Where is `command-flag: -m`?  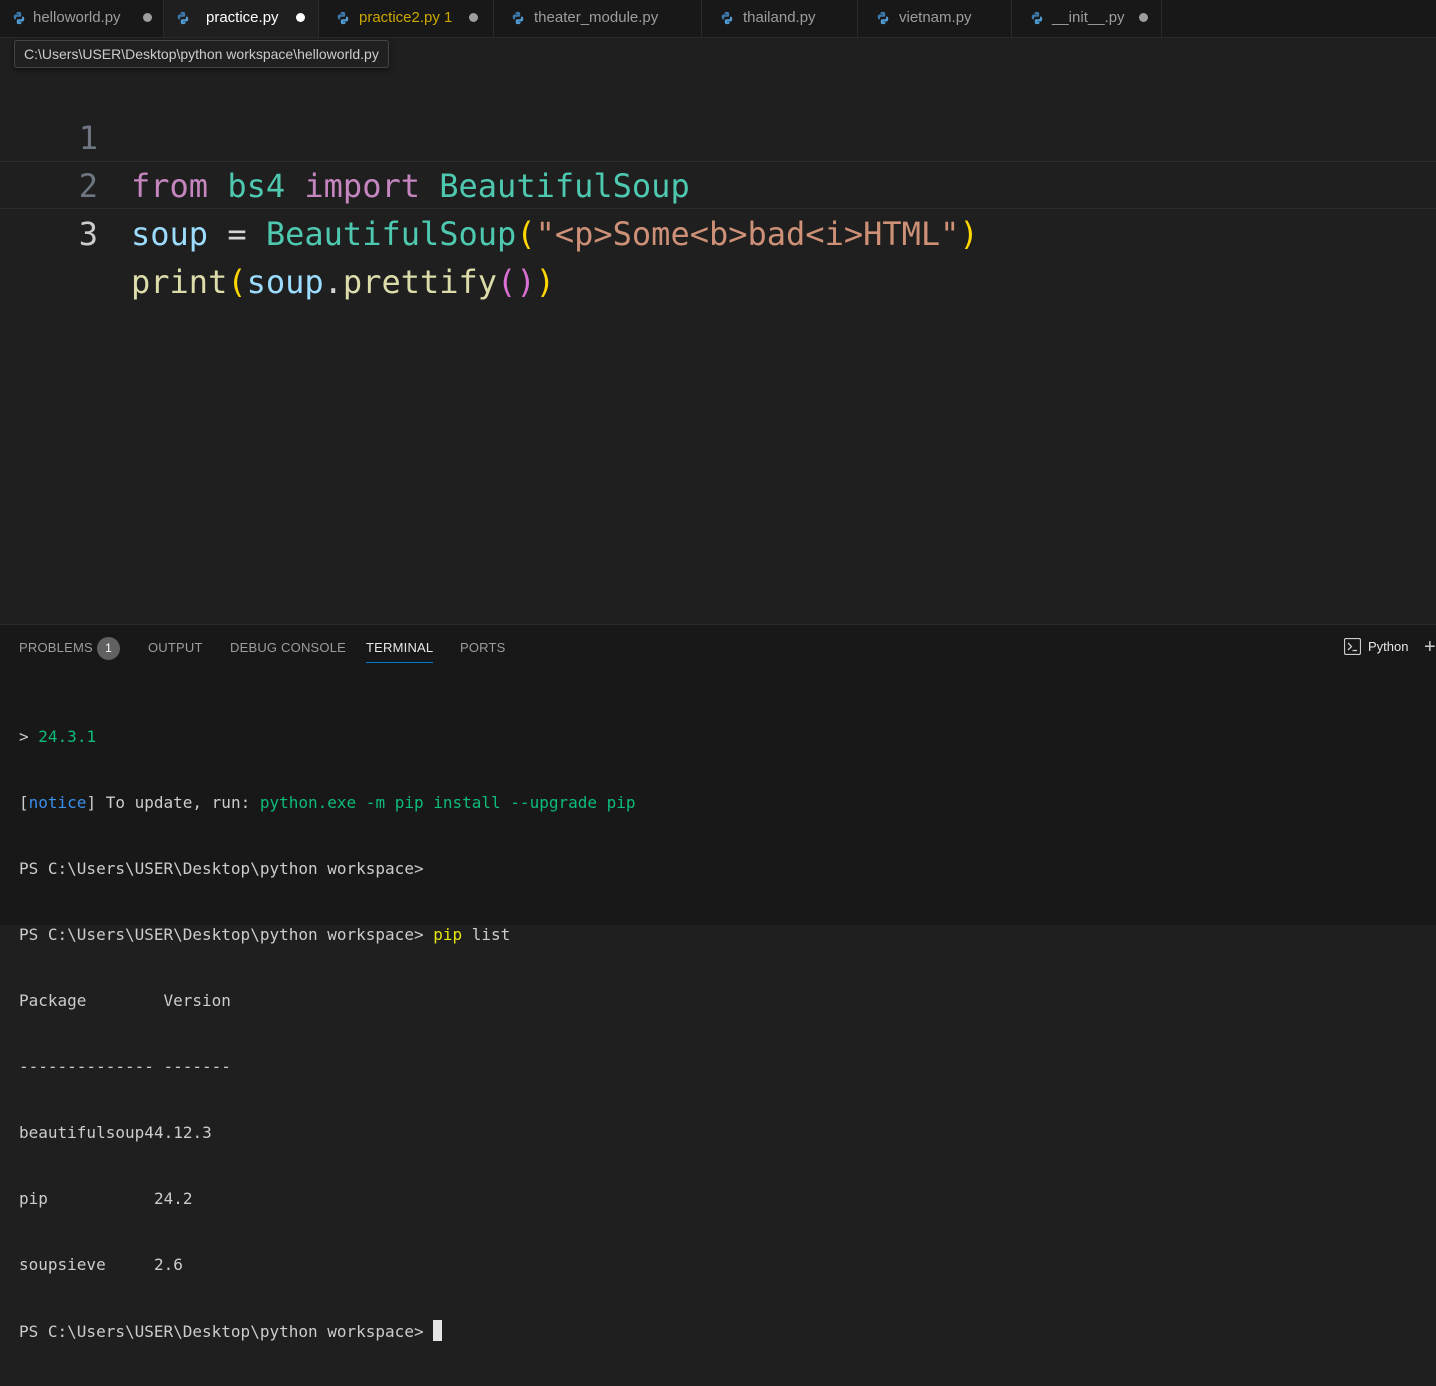 command-flag: -m is located at coordinates (375, 802).